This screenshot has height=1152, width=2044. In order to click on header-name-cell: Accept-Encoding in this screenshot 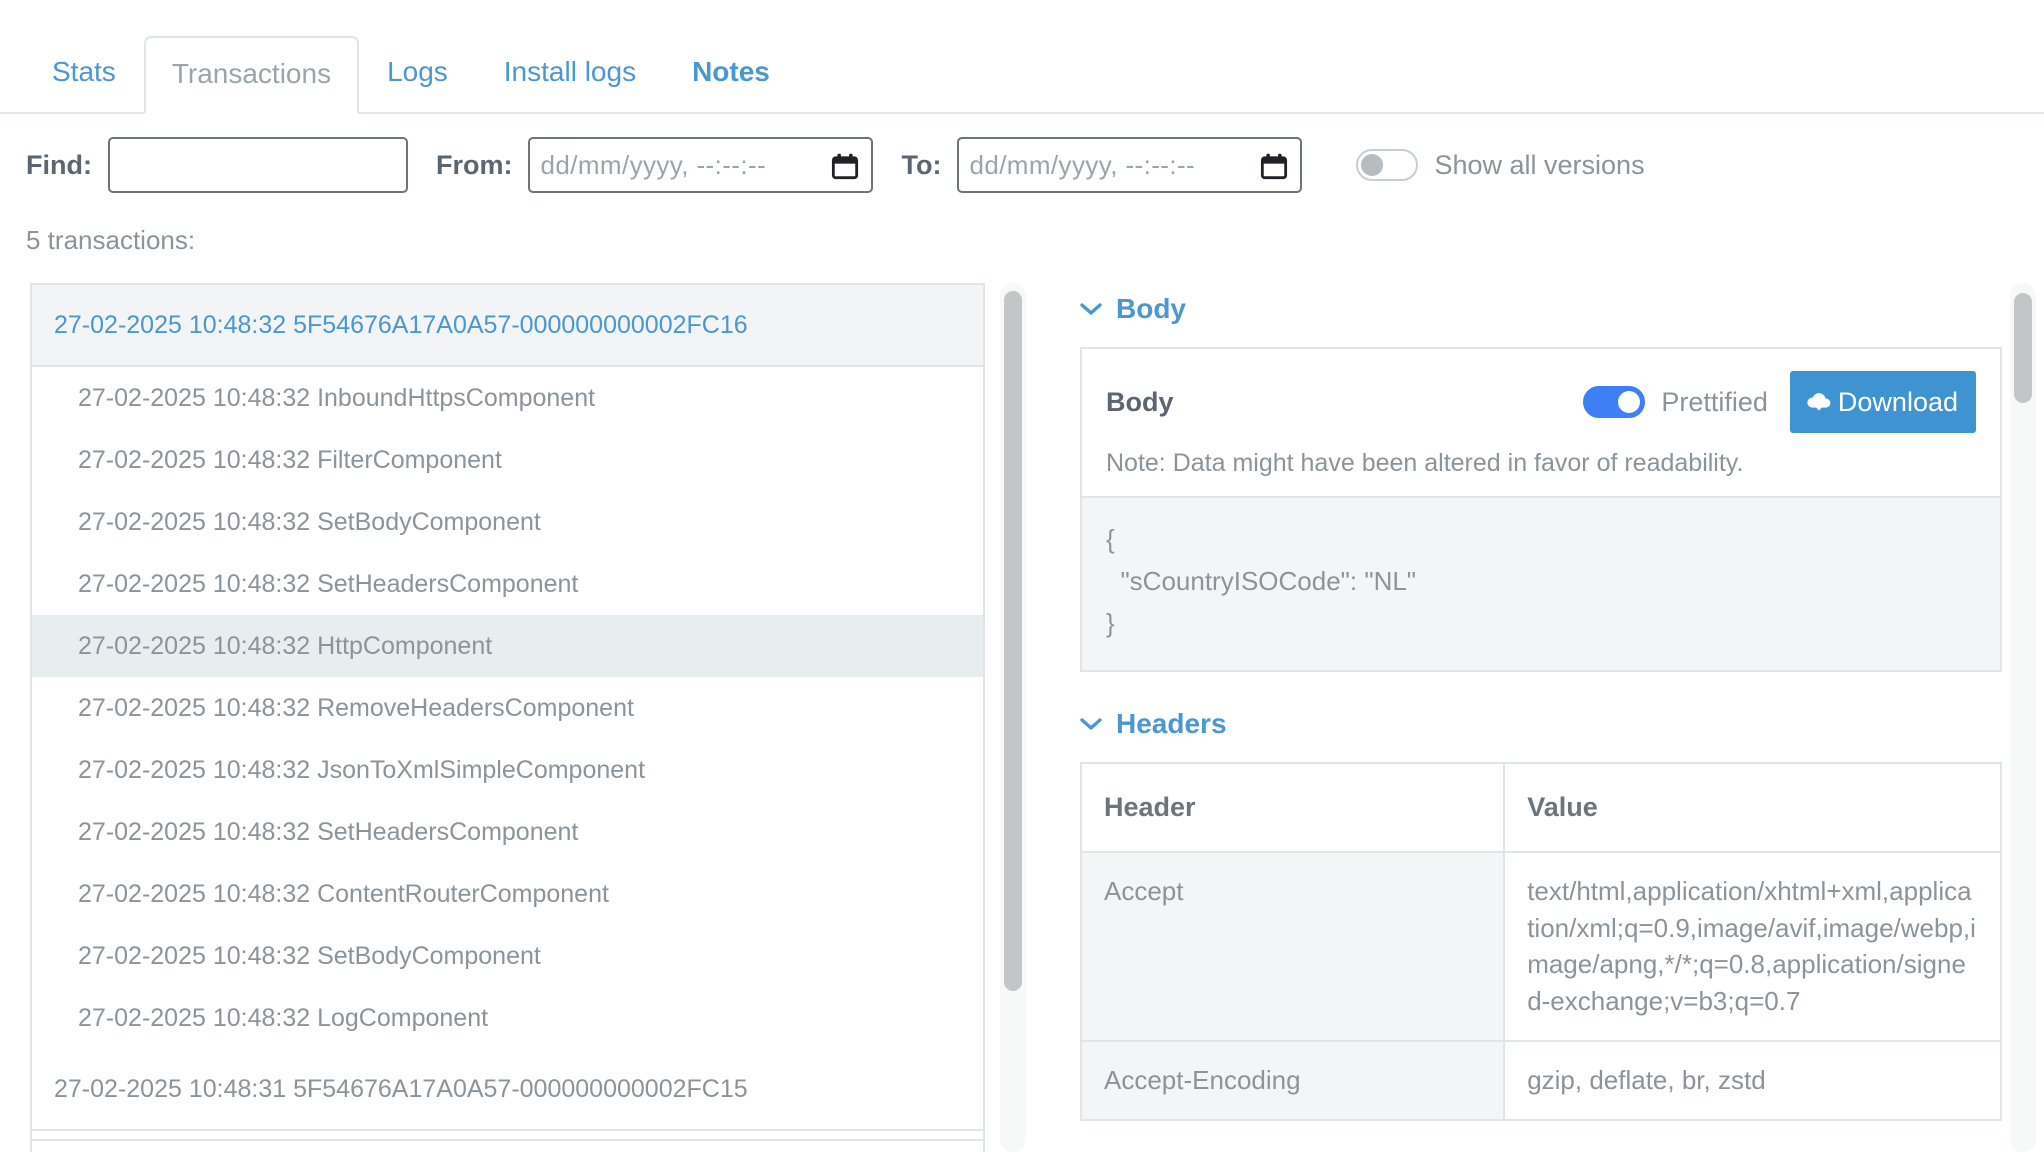, I will do `click(1293, 1081)`.